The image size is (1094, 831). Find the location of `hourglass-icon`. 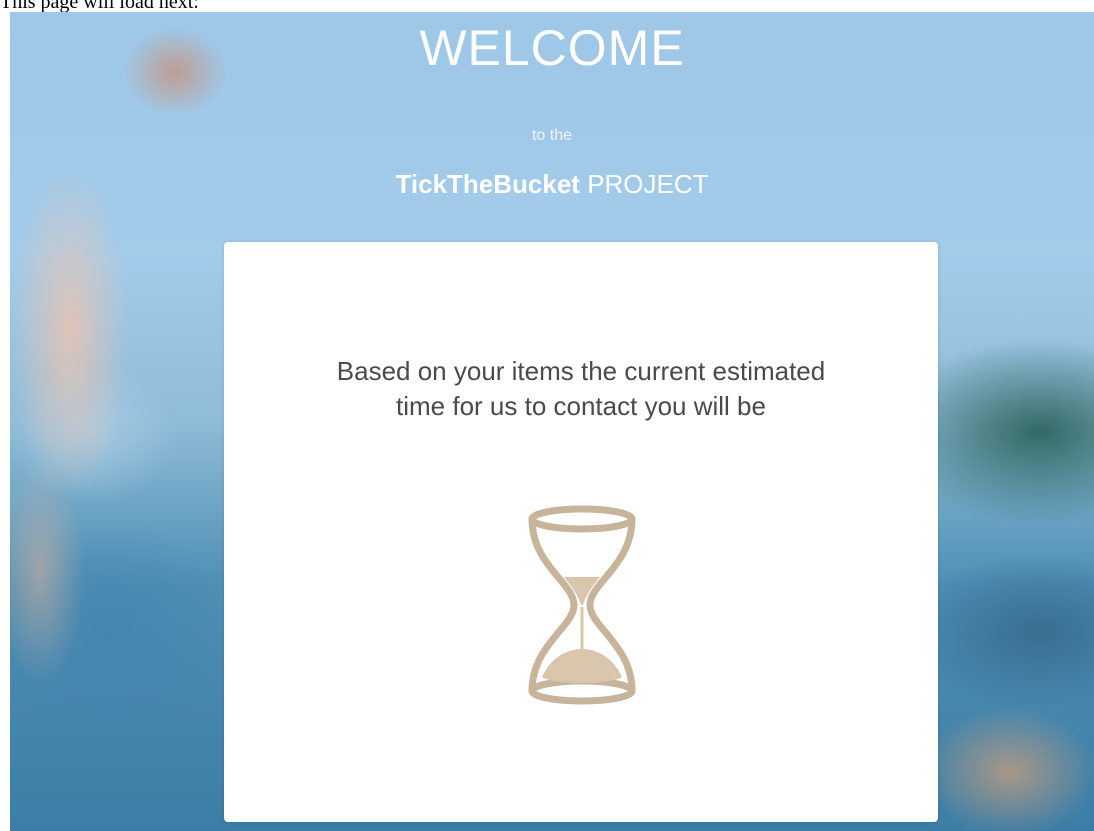

hourglass-icon is located at coordinates (582, 605).